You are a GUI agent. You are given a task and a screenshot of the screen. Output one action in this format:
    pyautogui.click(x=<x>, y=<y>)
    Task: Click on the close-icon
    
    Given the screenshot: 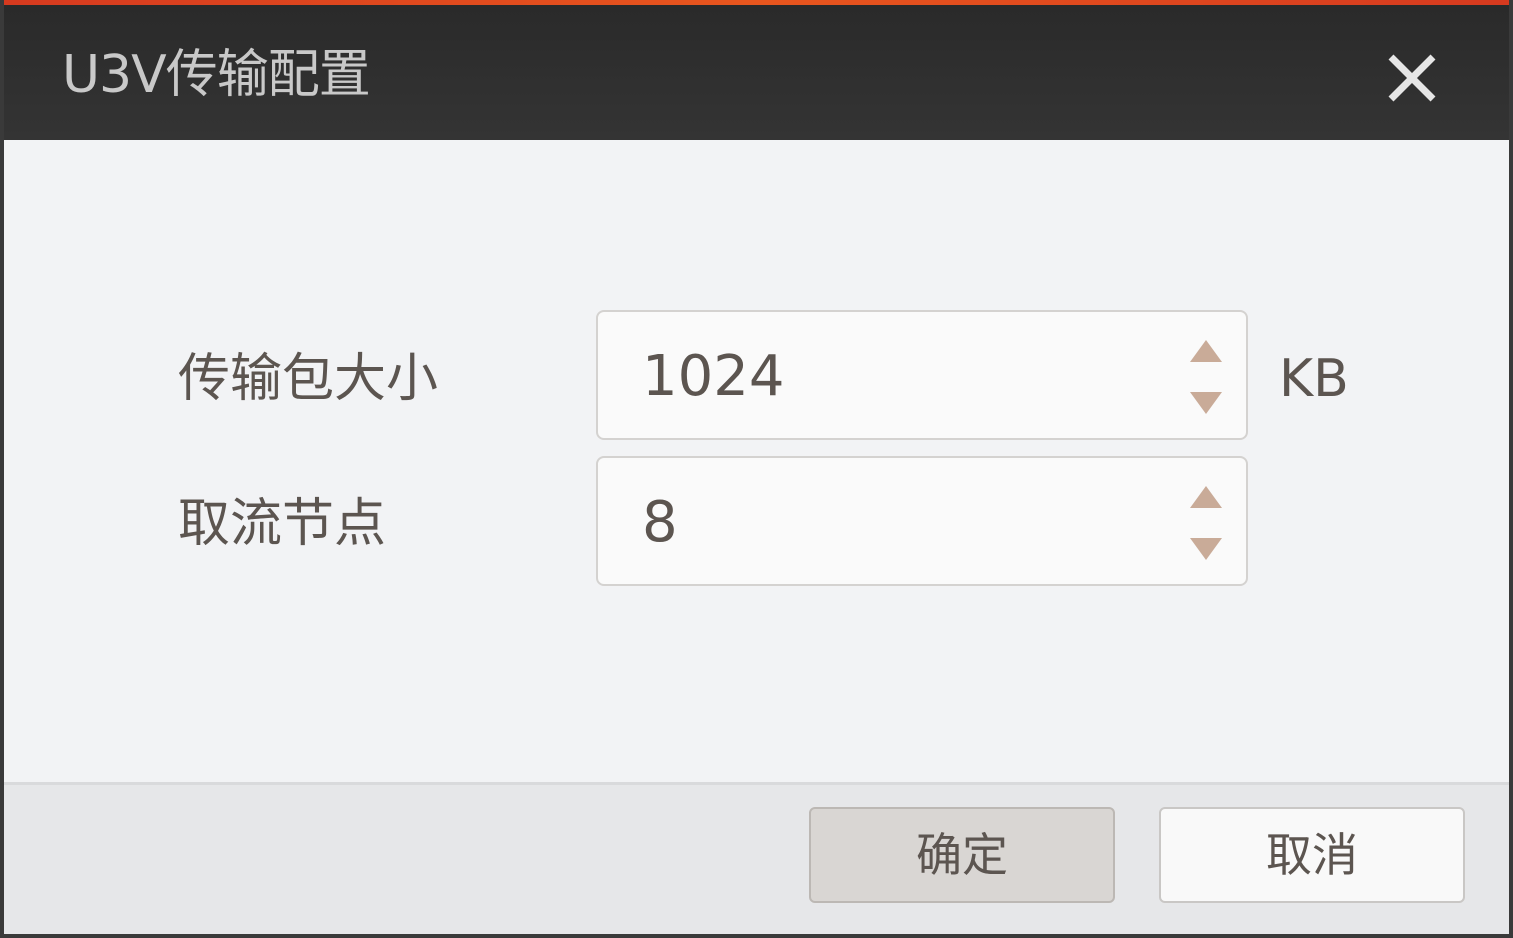 What is the action you would take?
    pyautogui.click(x=1412, y=78)
    